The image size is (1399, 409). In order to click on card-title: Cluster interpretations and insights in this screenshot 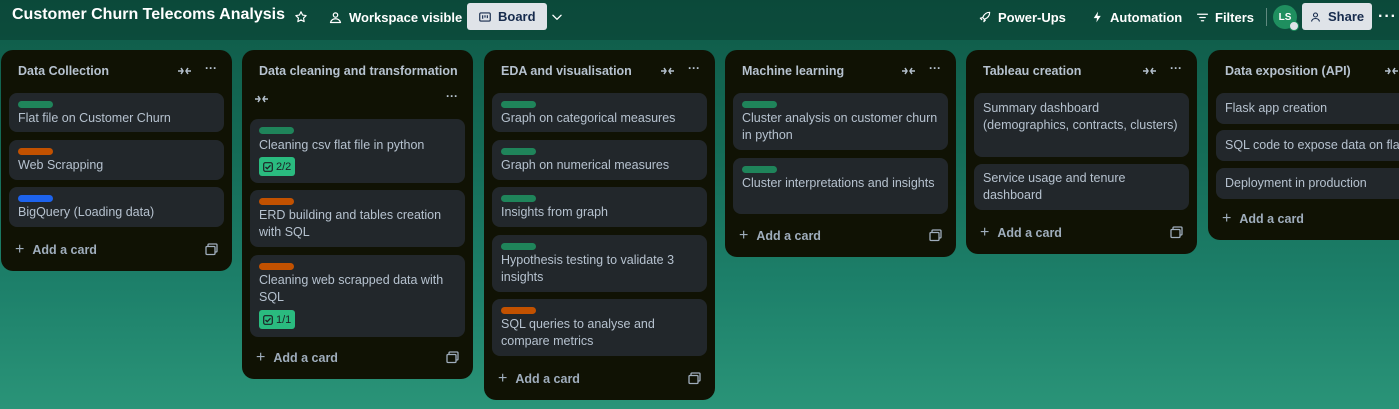, I will do `click(838, 183)`.